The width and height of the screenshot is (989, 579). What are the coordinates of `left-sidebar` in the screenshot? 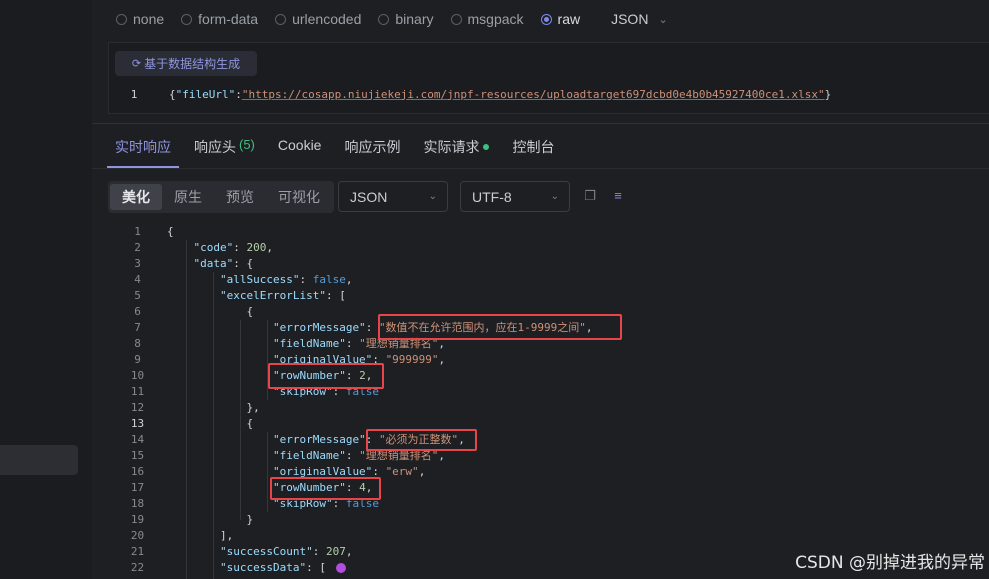 It's located at (46, 289).